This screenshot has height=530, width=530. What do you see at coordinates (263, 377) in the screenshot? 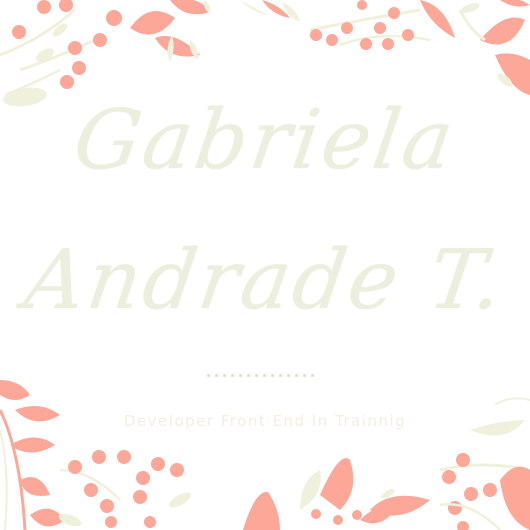
I see `dotted-divider` at bounding box center [263, 377].